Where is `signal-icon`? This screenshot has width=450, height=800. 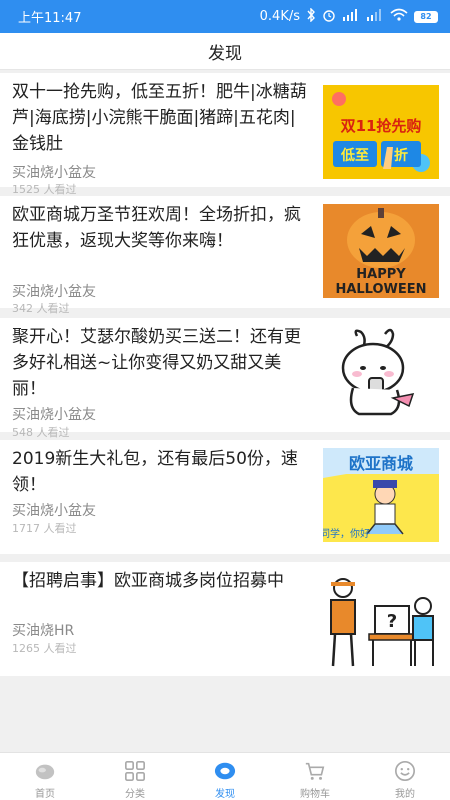 signal-icon is located at coordinates (351, 16).